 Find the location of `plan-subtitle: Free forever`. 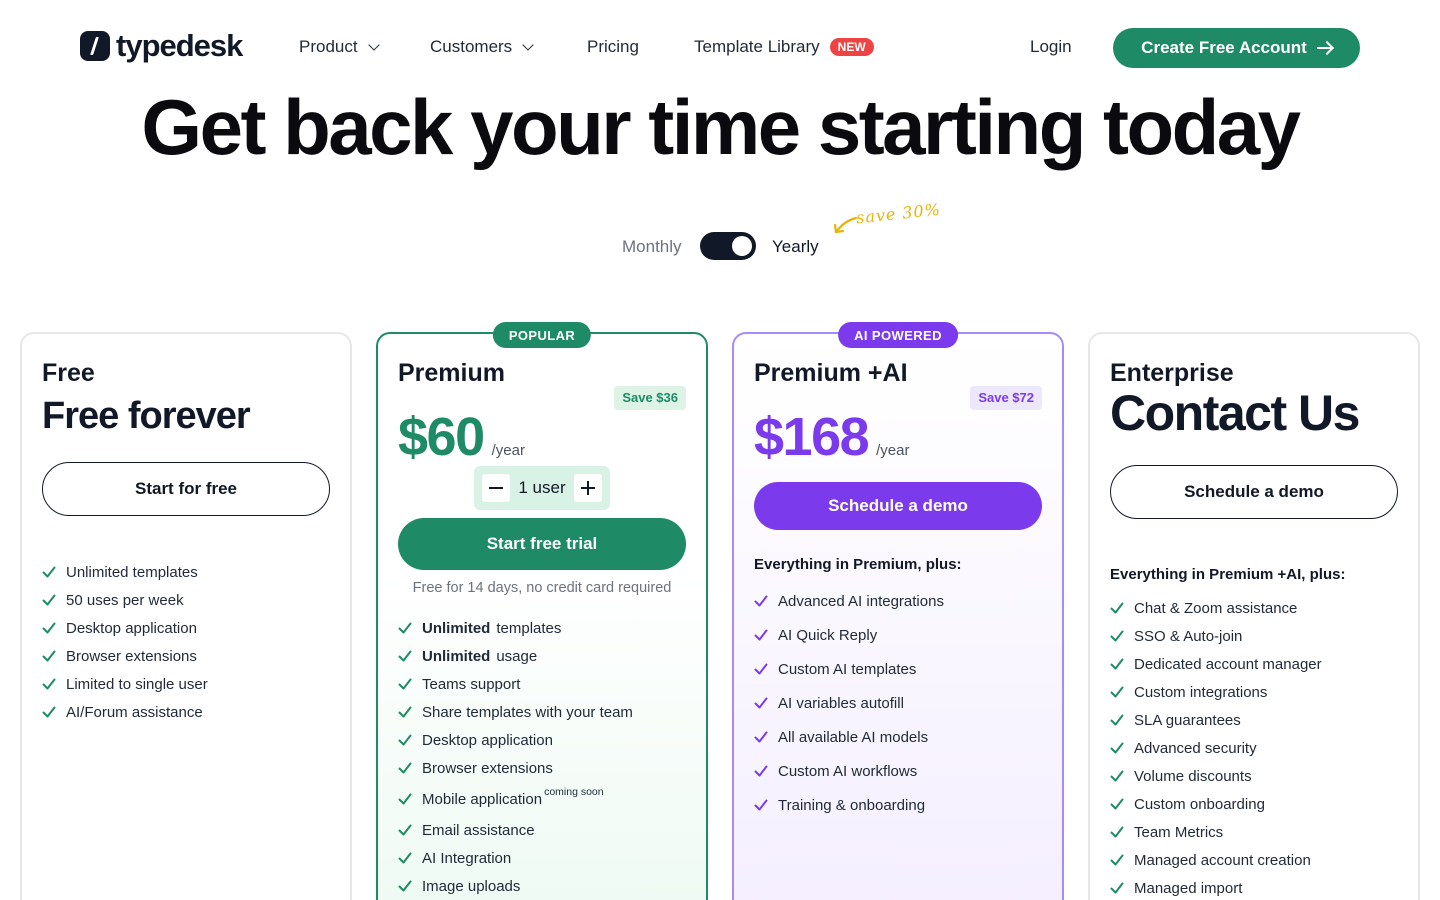

plan-subtitle: Free forever is located at coordinates (146, 416).